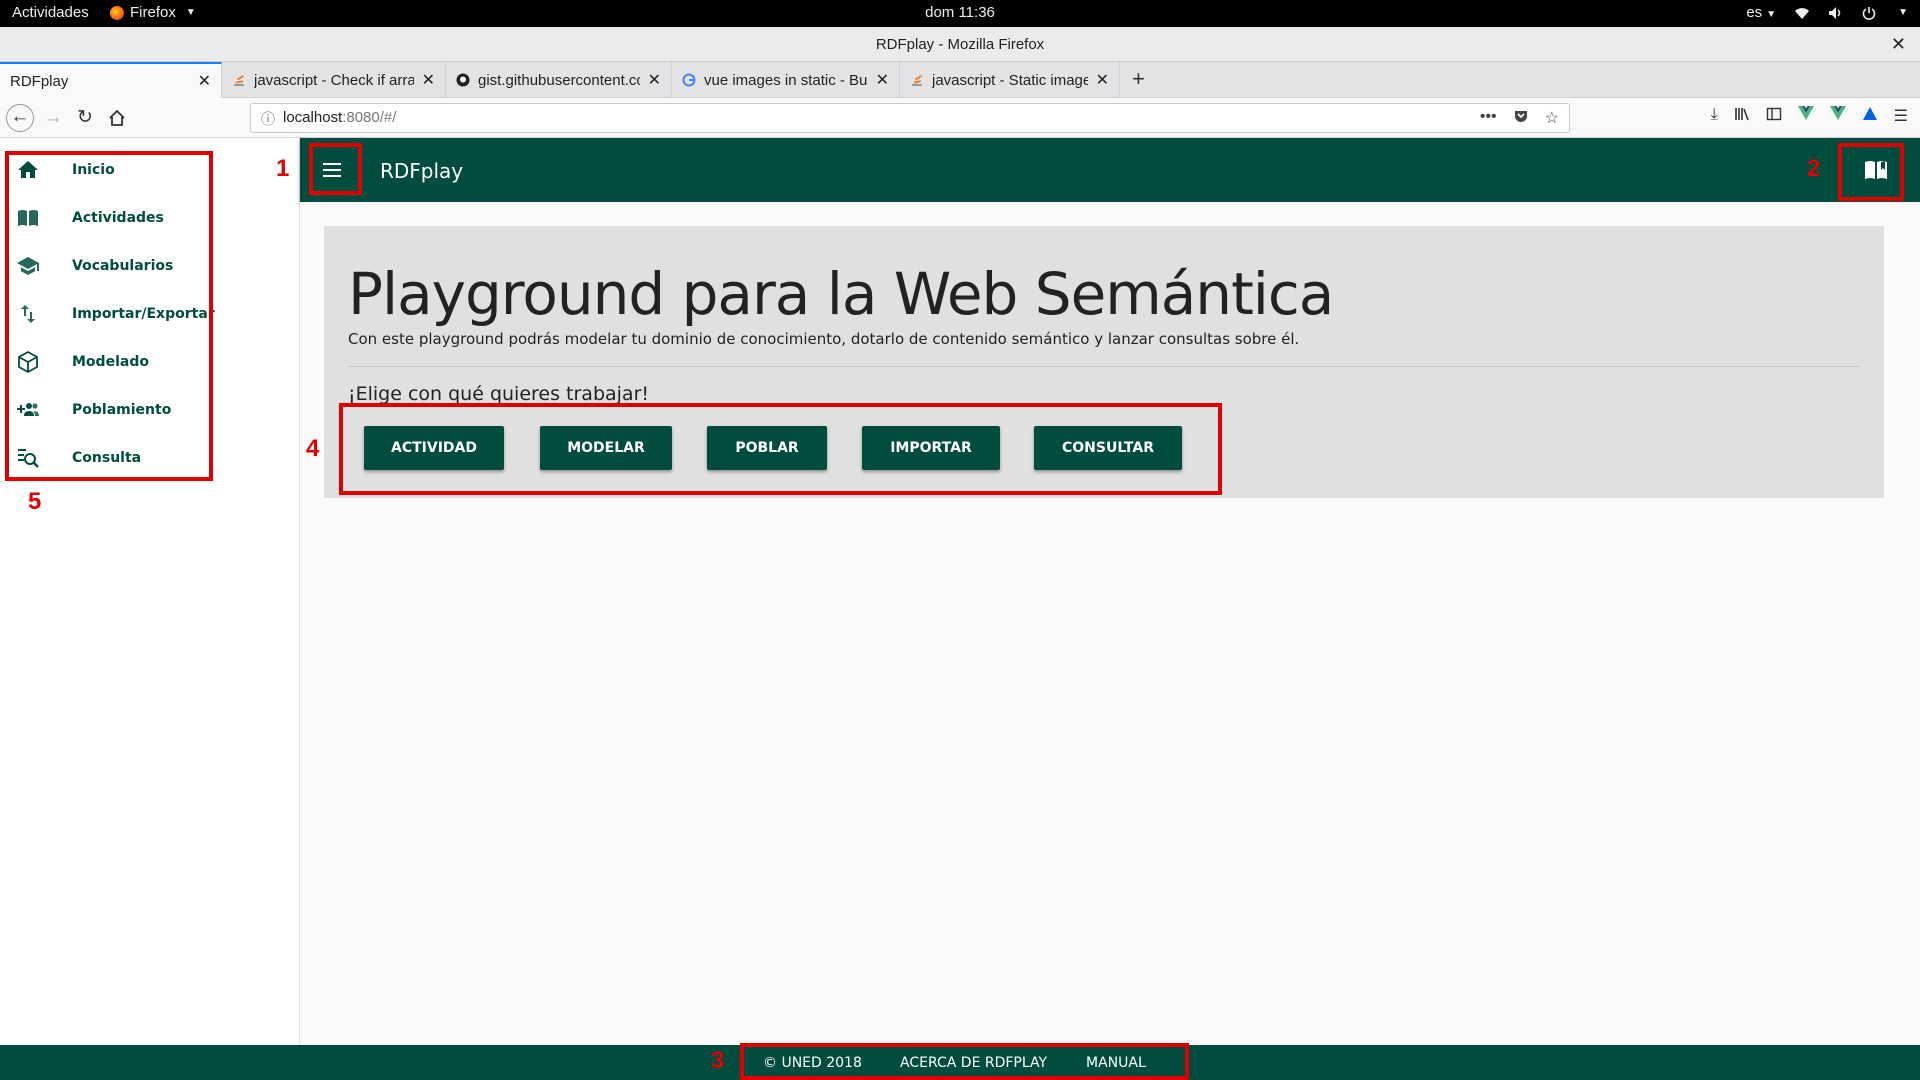 Image resolution: width=1920 pixels, height=1080 pixels. Describe the element at coordinates (111, 80) in the screenshot. I see `tab-rdfplay: RDFplay ✕` at that location.